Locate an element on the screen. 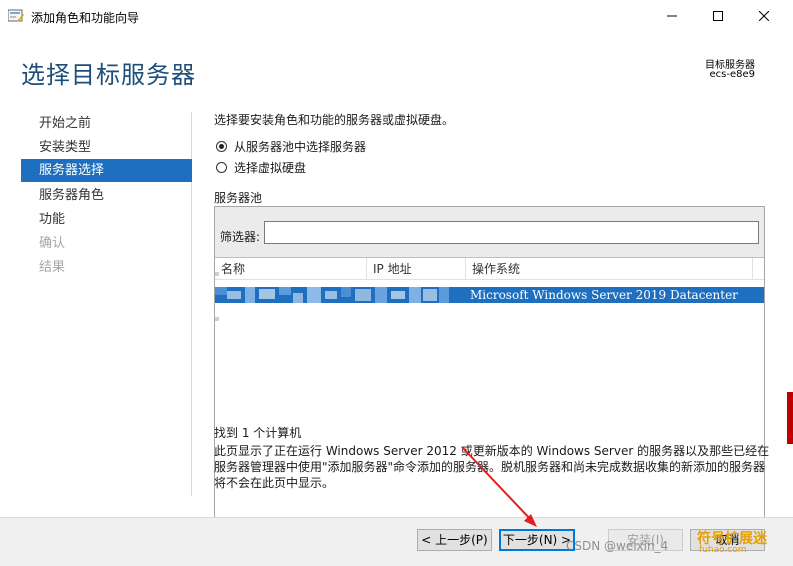 The width and height of the screenshot is (793, 566). site-url-watermark: fuhao.com is located at coordinates (723, 550).